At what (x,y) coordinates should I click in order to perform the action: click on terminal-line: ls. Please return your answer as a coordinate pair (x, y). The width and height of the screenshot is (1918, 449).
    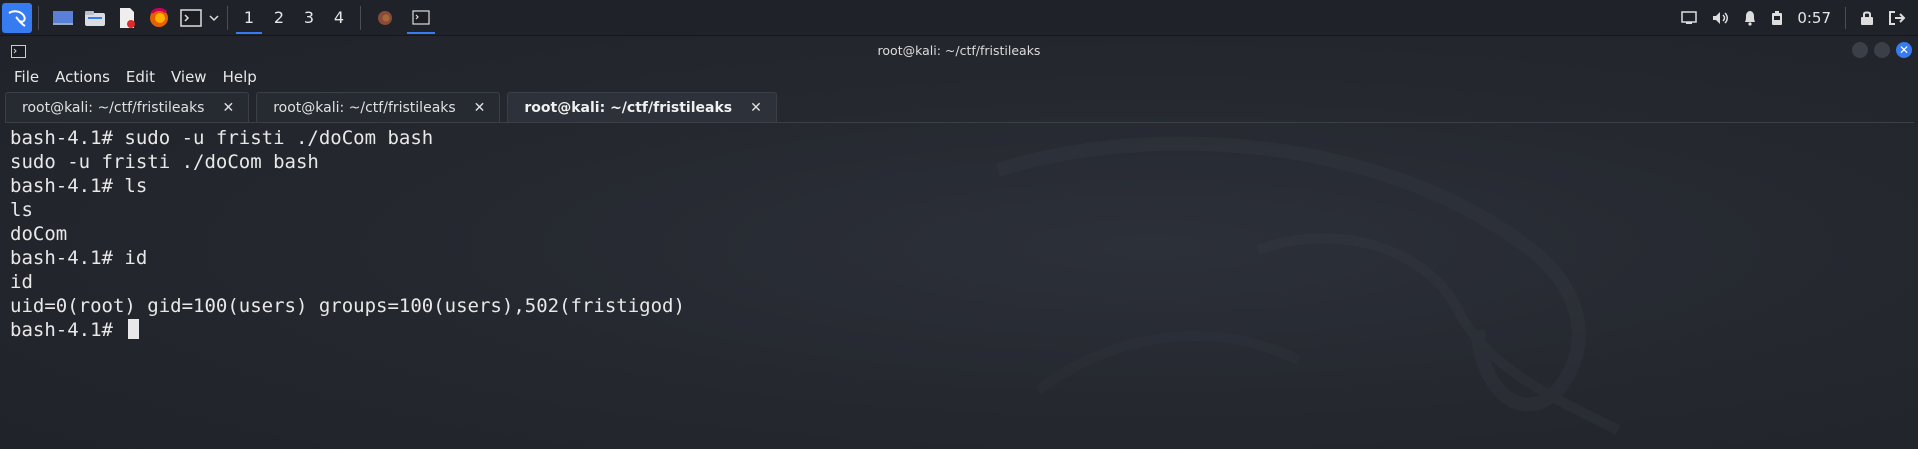
    Looking at the image, I should click on (21, 210).